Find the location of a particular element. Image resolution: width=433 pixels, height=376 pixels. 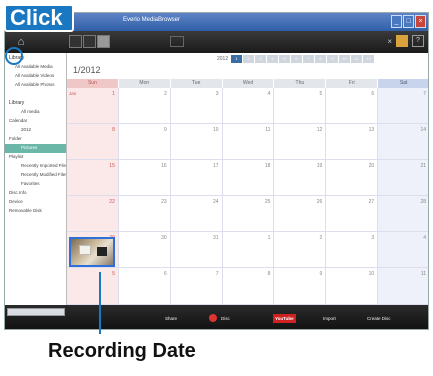

share-button: Share is located at coordinates (171, 318).